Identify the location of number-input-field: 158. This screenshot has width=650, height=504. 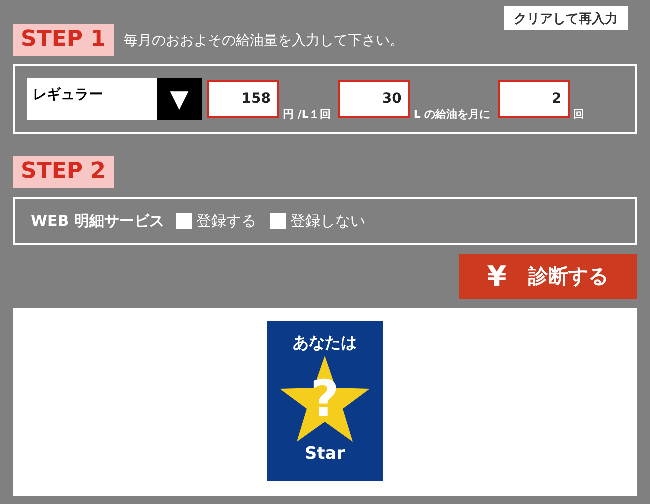
(243, 99).